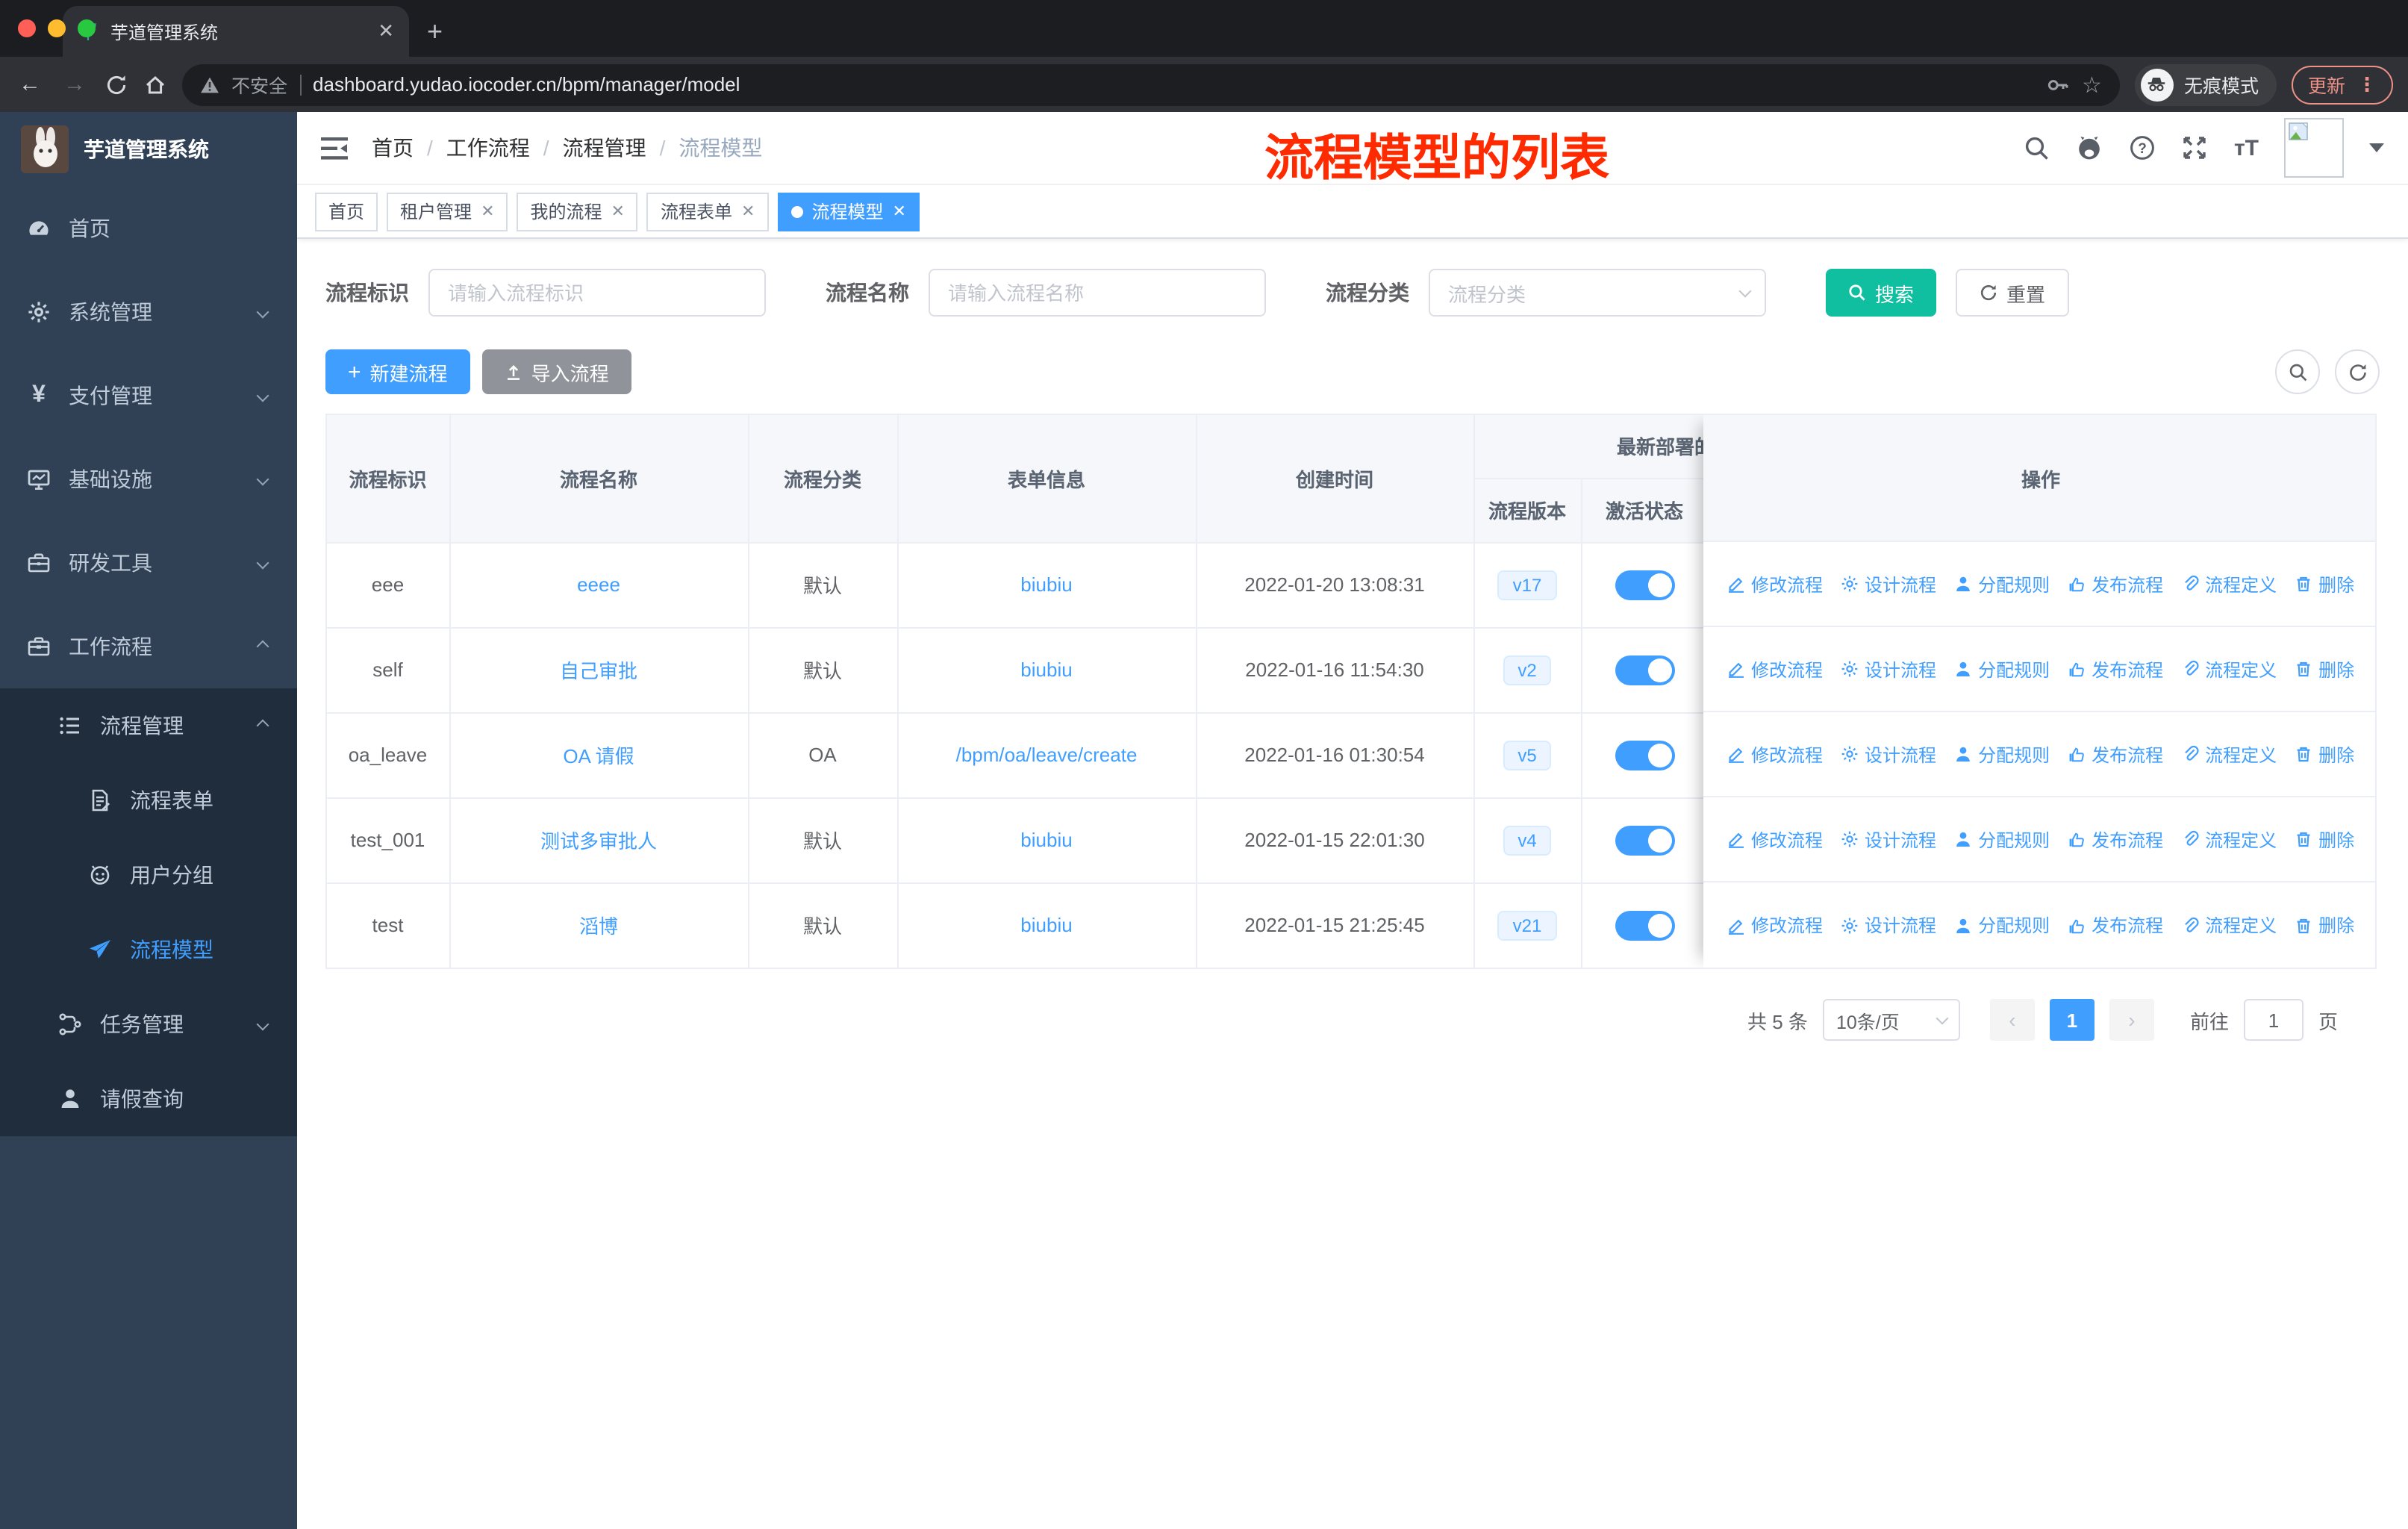  Describe the element at coordinates (599, 925) in the screenshot. I see `process-name-link: 滔博` at that location.